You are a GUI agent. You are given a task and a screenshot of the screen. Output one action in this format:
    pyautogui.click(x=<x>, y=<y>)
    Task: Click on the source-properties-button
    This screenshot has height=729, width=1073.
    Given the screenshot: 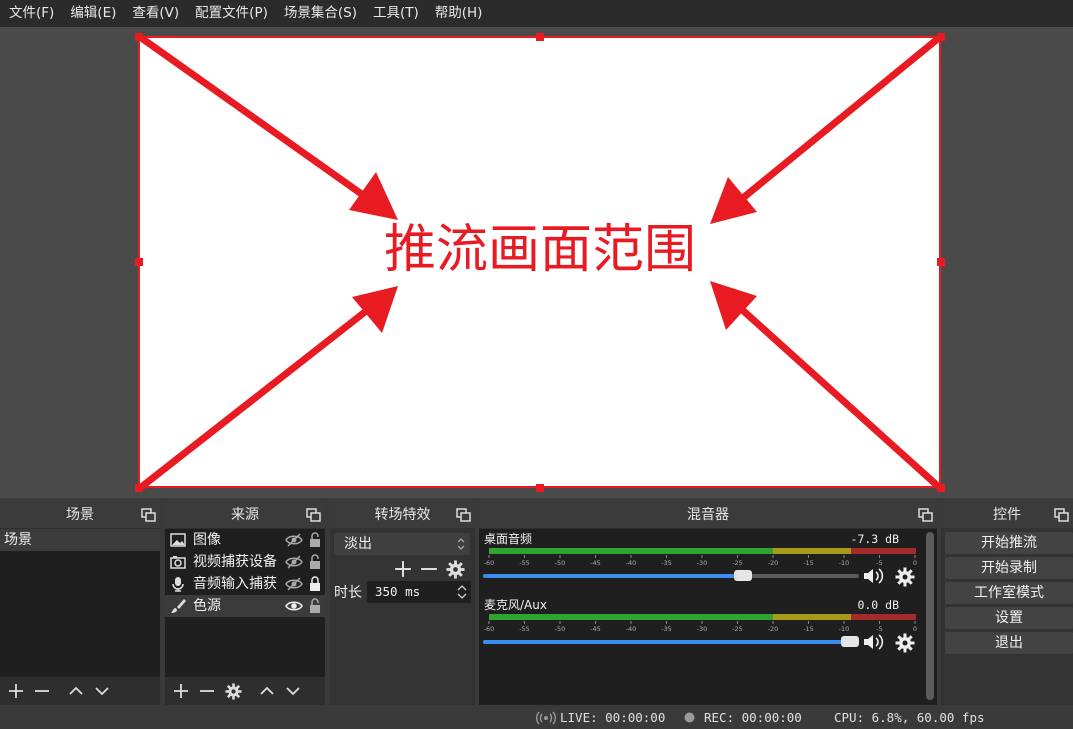 What is the action you would take?
    pyautogui.click(x=233, y=691)
    